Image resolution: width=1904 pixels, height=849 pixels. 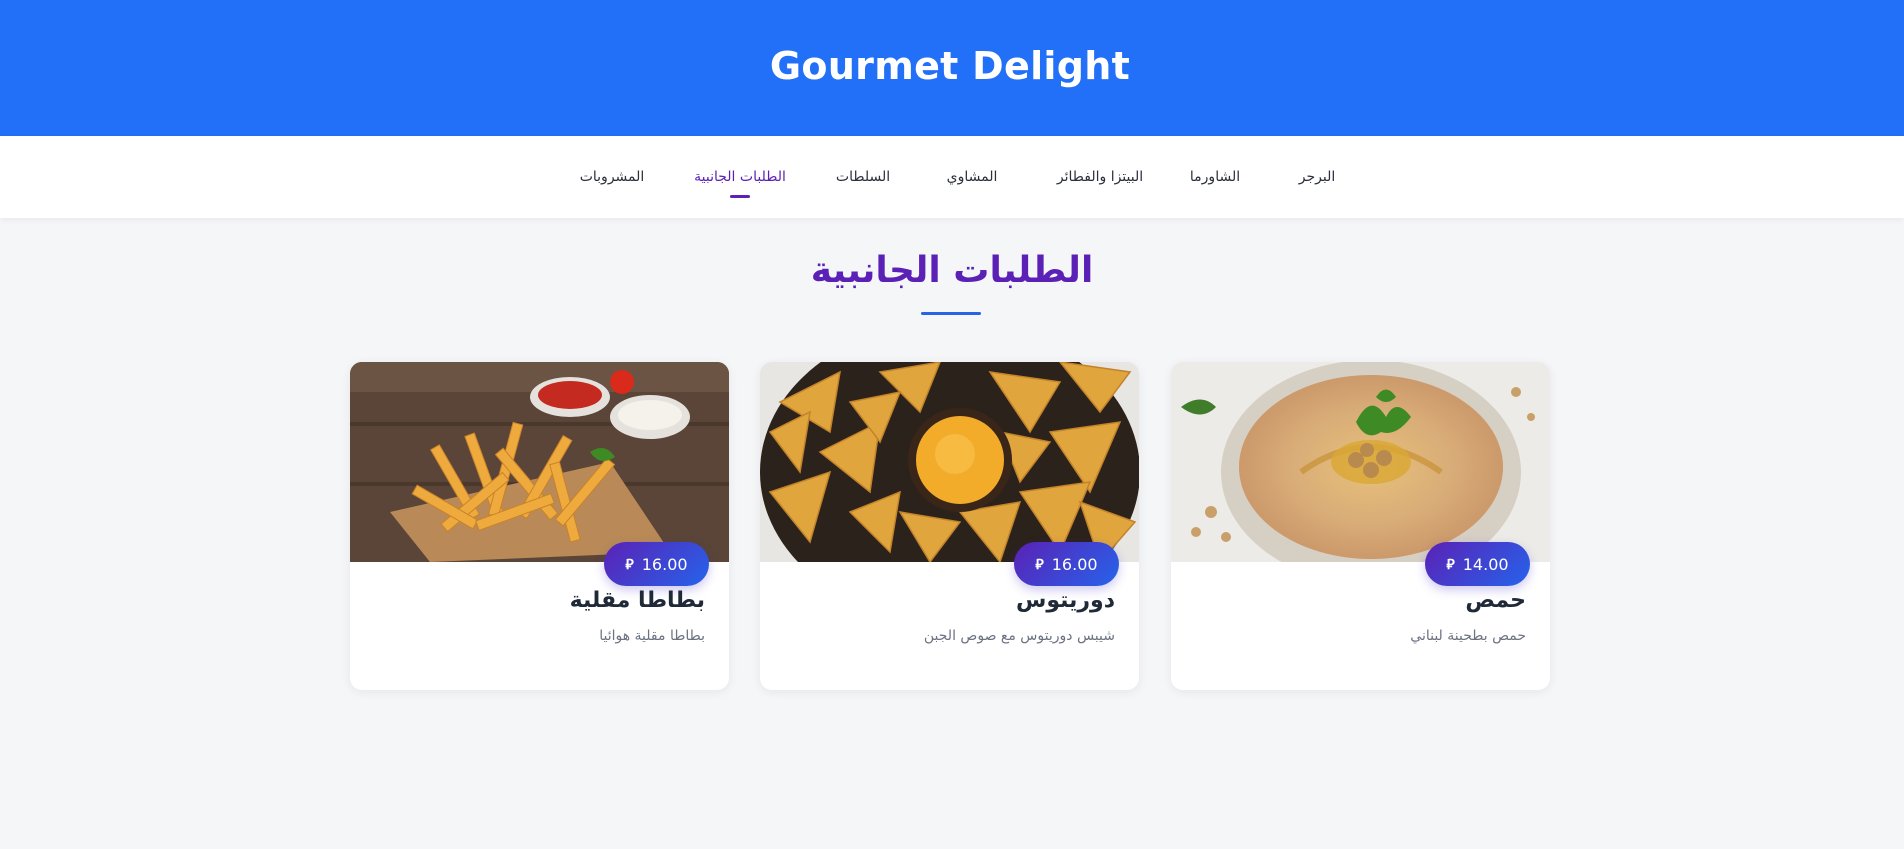 I want to click on site-title: Gourmet Delight, so click(x=950, y=66).